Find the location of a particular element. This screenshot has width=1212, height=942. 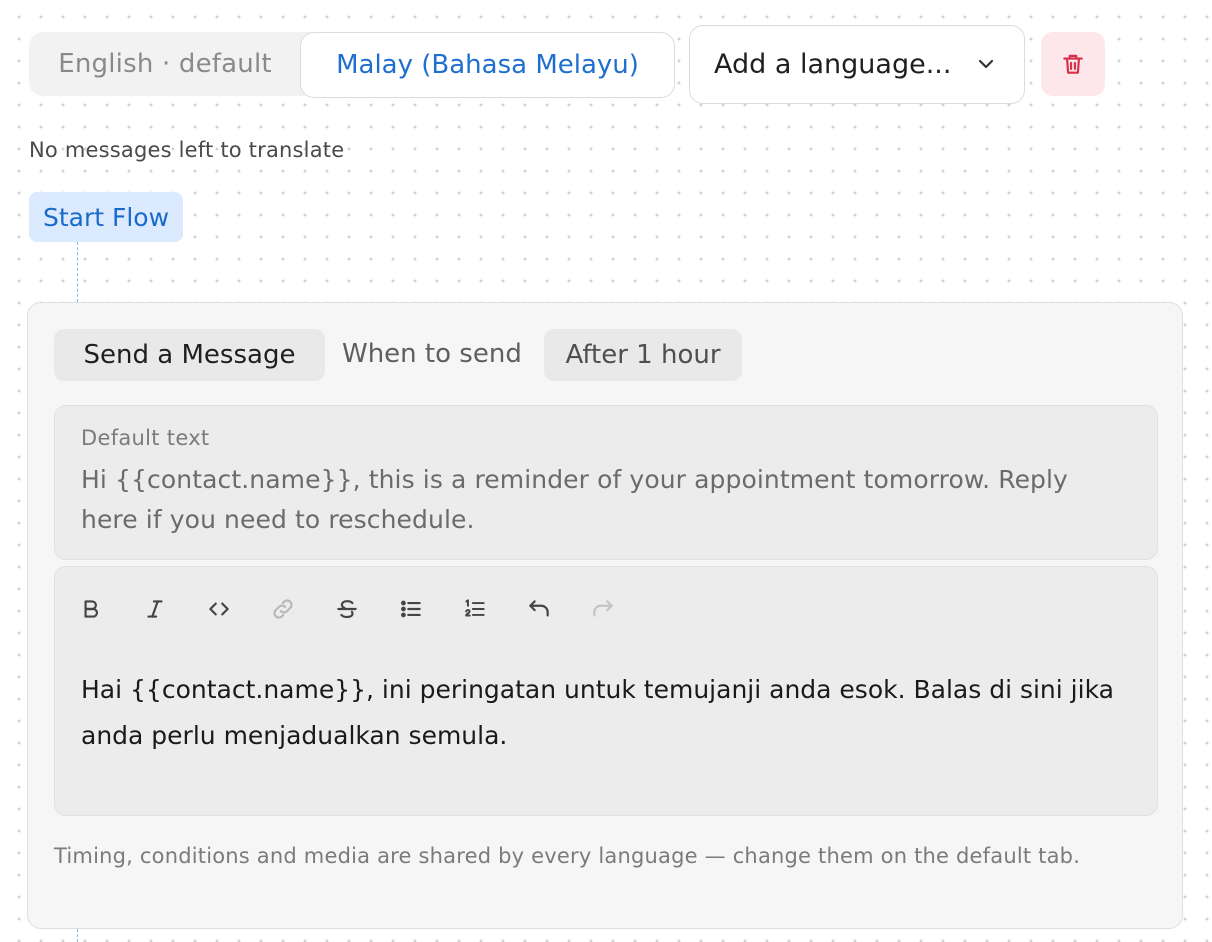

tab-english-default: English · default is located at coordinates (165, 64).